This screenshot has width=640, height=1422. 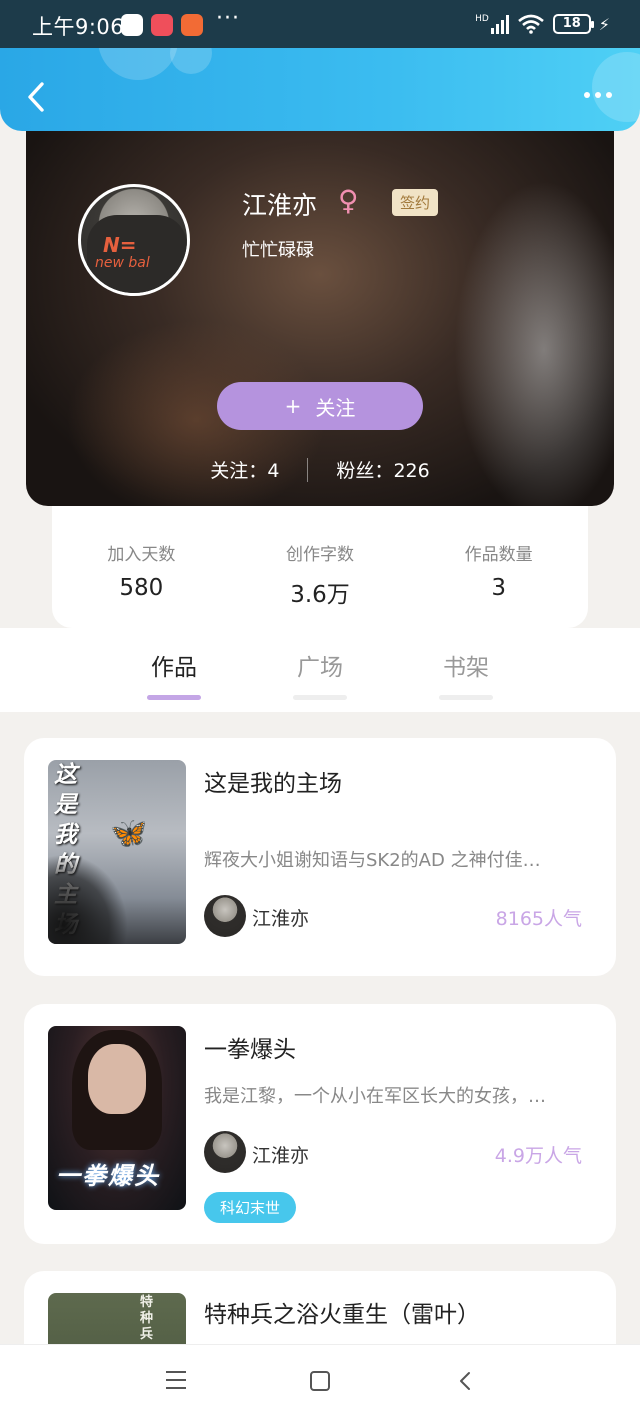 I want to click on decor-bubble, so click(x=616, y=87).